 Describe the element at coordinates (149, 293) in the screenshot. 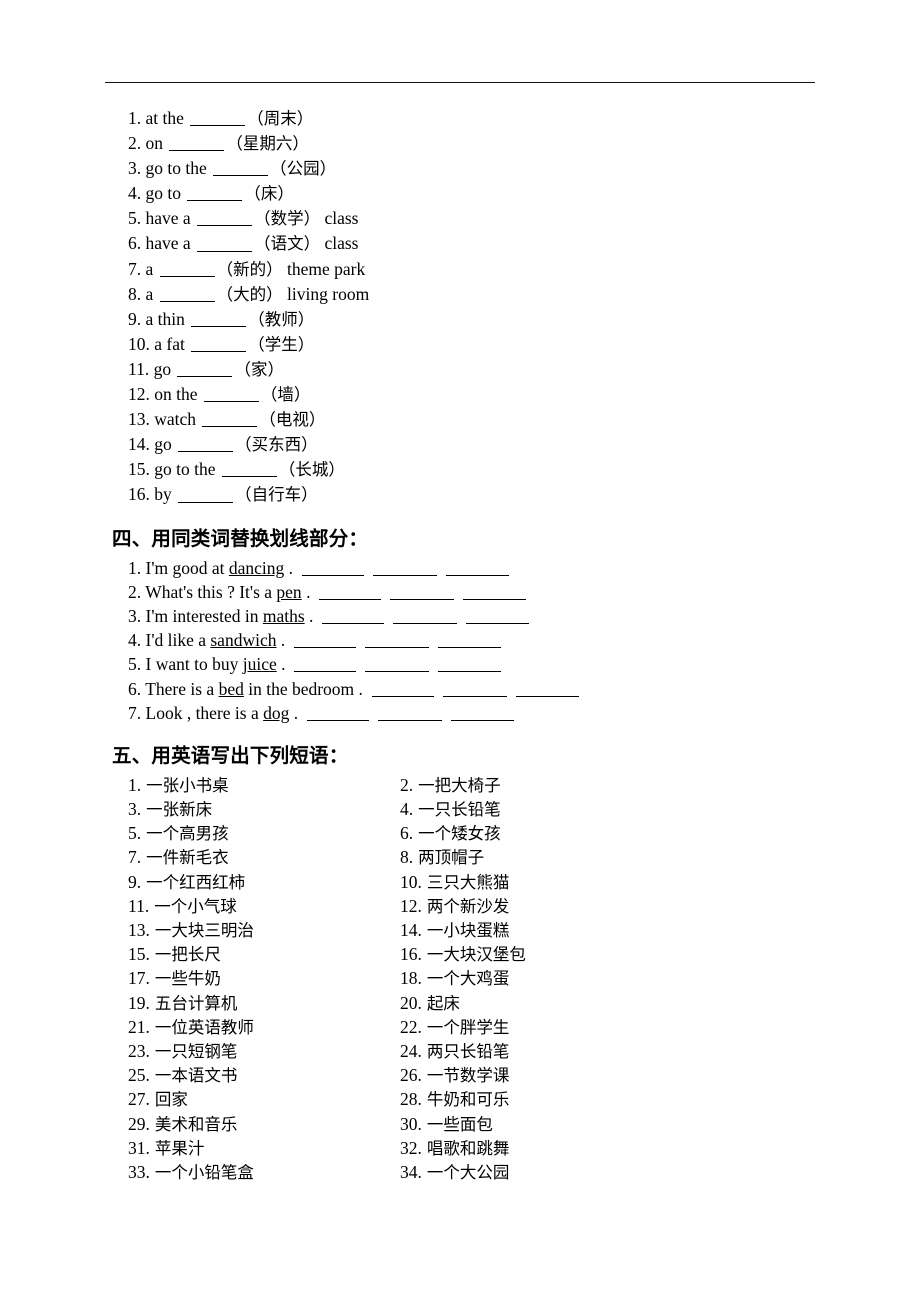

I see `item-prefix-text: a` at that location.